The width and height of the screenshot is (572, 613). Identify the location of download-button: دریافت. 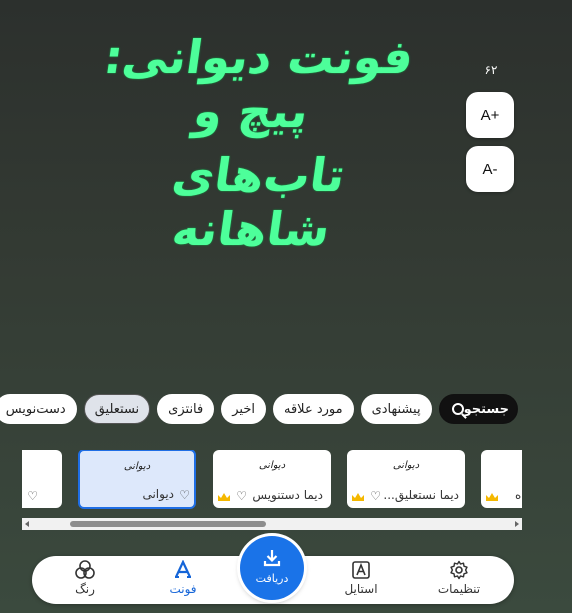
(272, 568).